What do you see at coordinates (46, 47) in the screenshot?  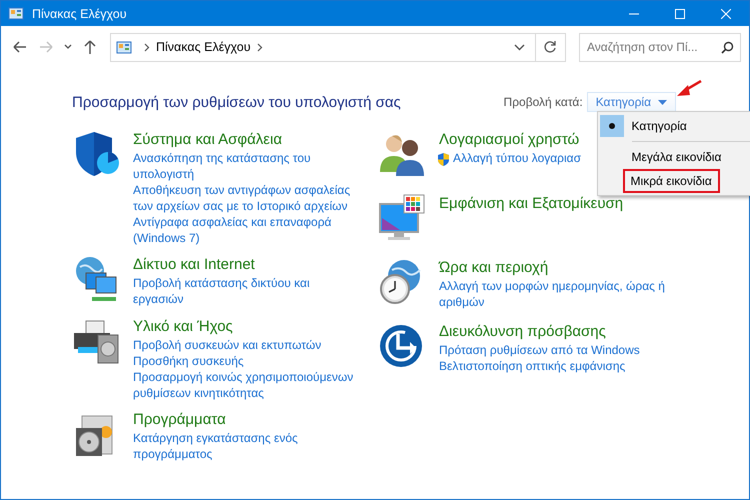 I see `forward-arrow-icon` at bounding box center [46, 47].